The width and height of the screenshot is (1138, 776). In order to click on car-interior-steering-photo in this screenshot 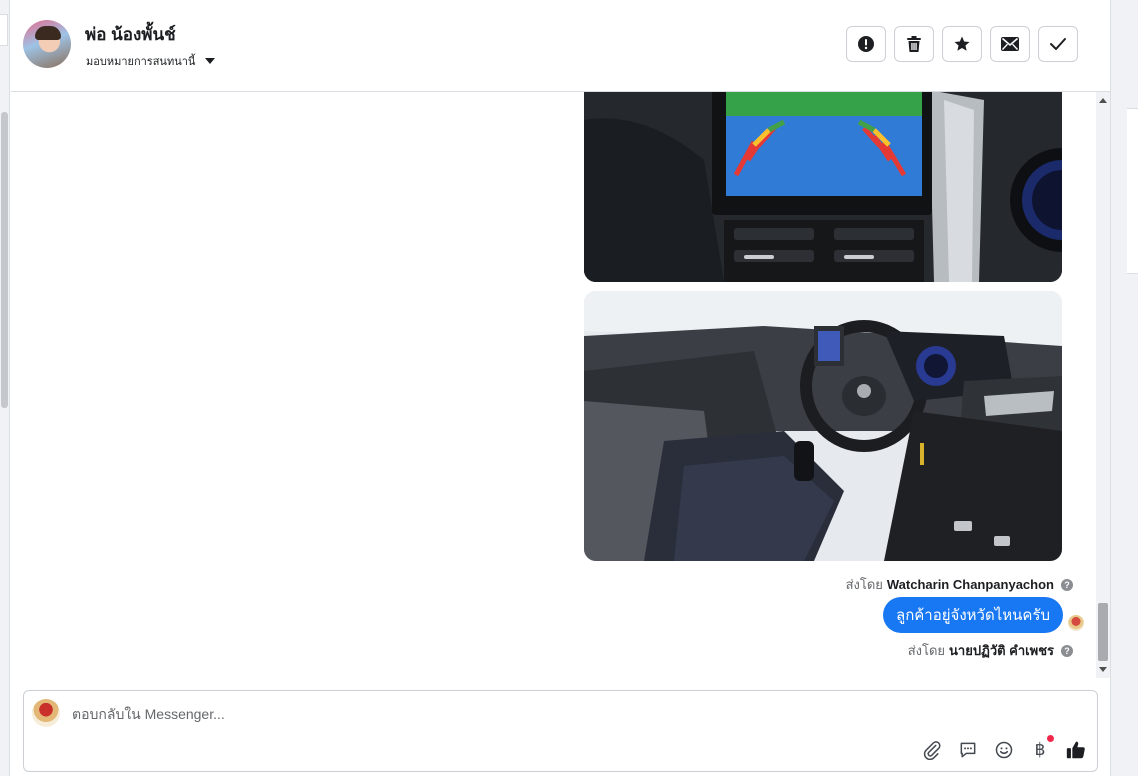, I will do `click(823, 426)`.